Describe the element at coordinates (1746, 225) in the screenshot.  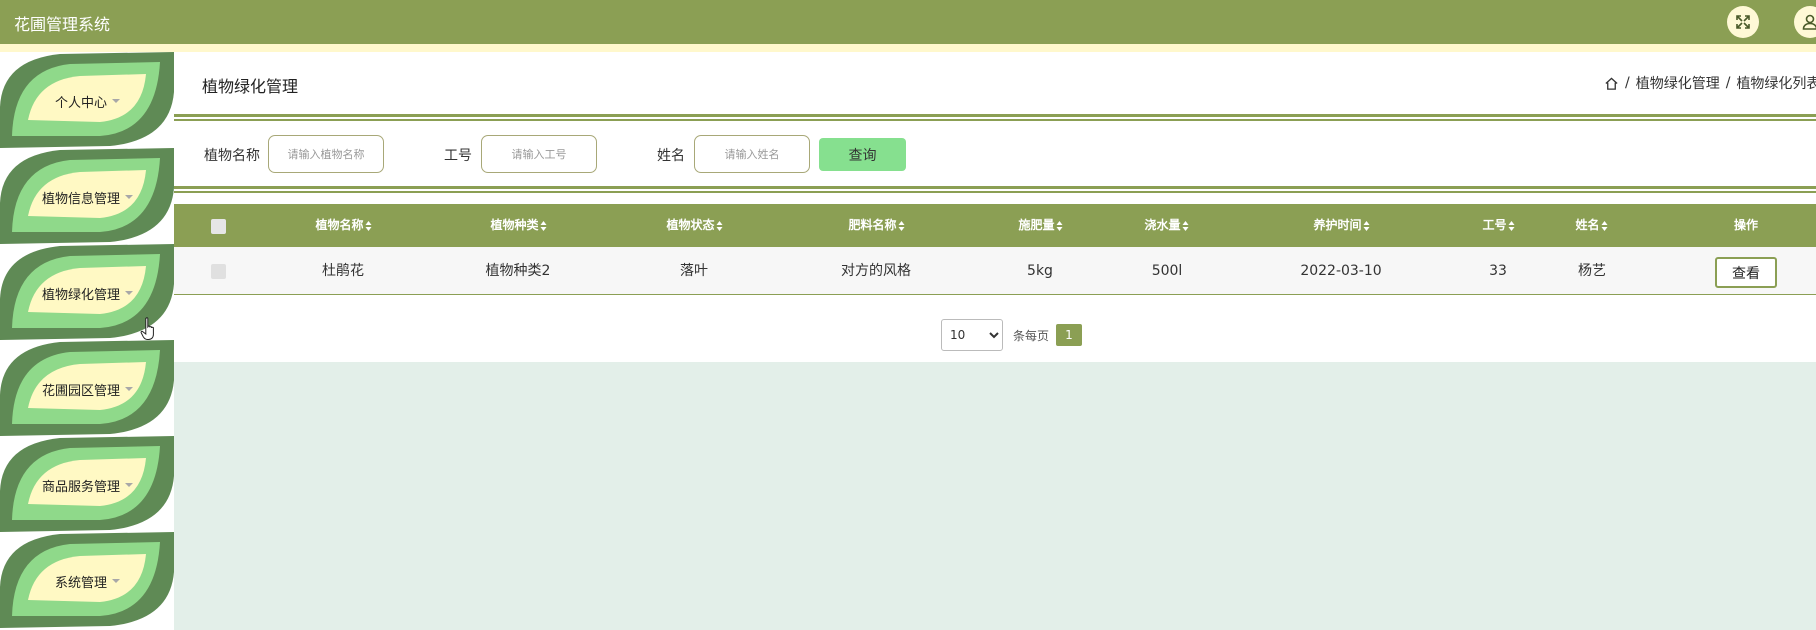
I see `column-header-action: 操作` at that location.